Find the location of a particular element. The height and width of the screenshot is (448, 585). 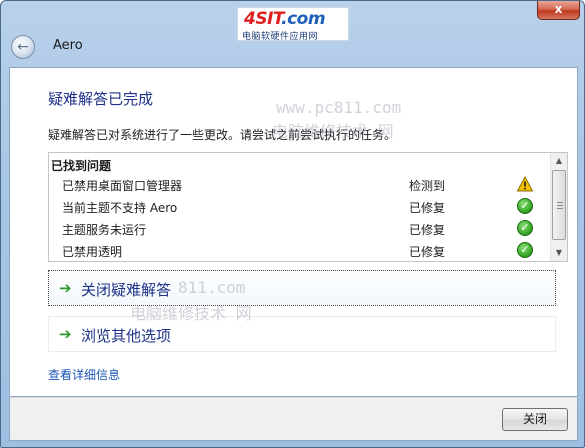

back-arrow-icon: ← is located at coordinates (23, 47).